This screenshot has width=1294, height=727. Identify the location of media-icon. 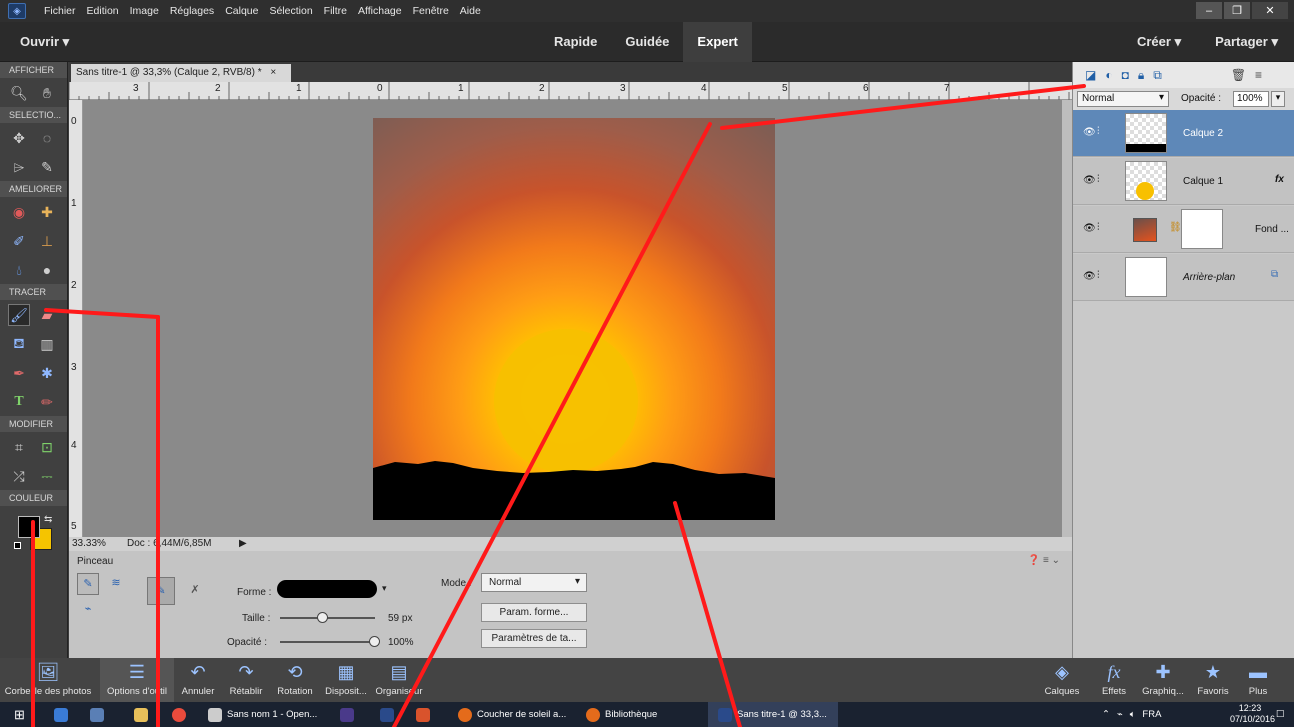
(423, 714).